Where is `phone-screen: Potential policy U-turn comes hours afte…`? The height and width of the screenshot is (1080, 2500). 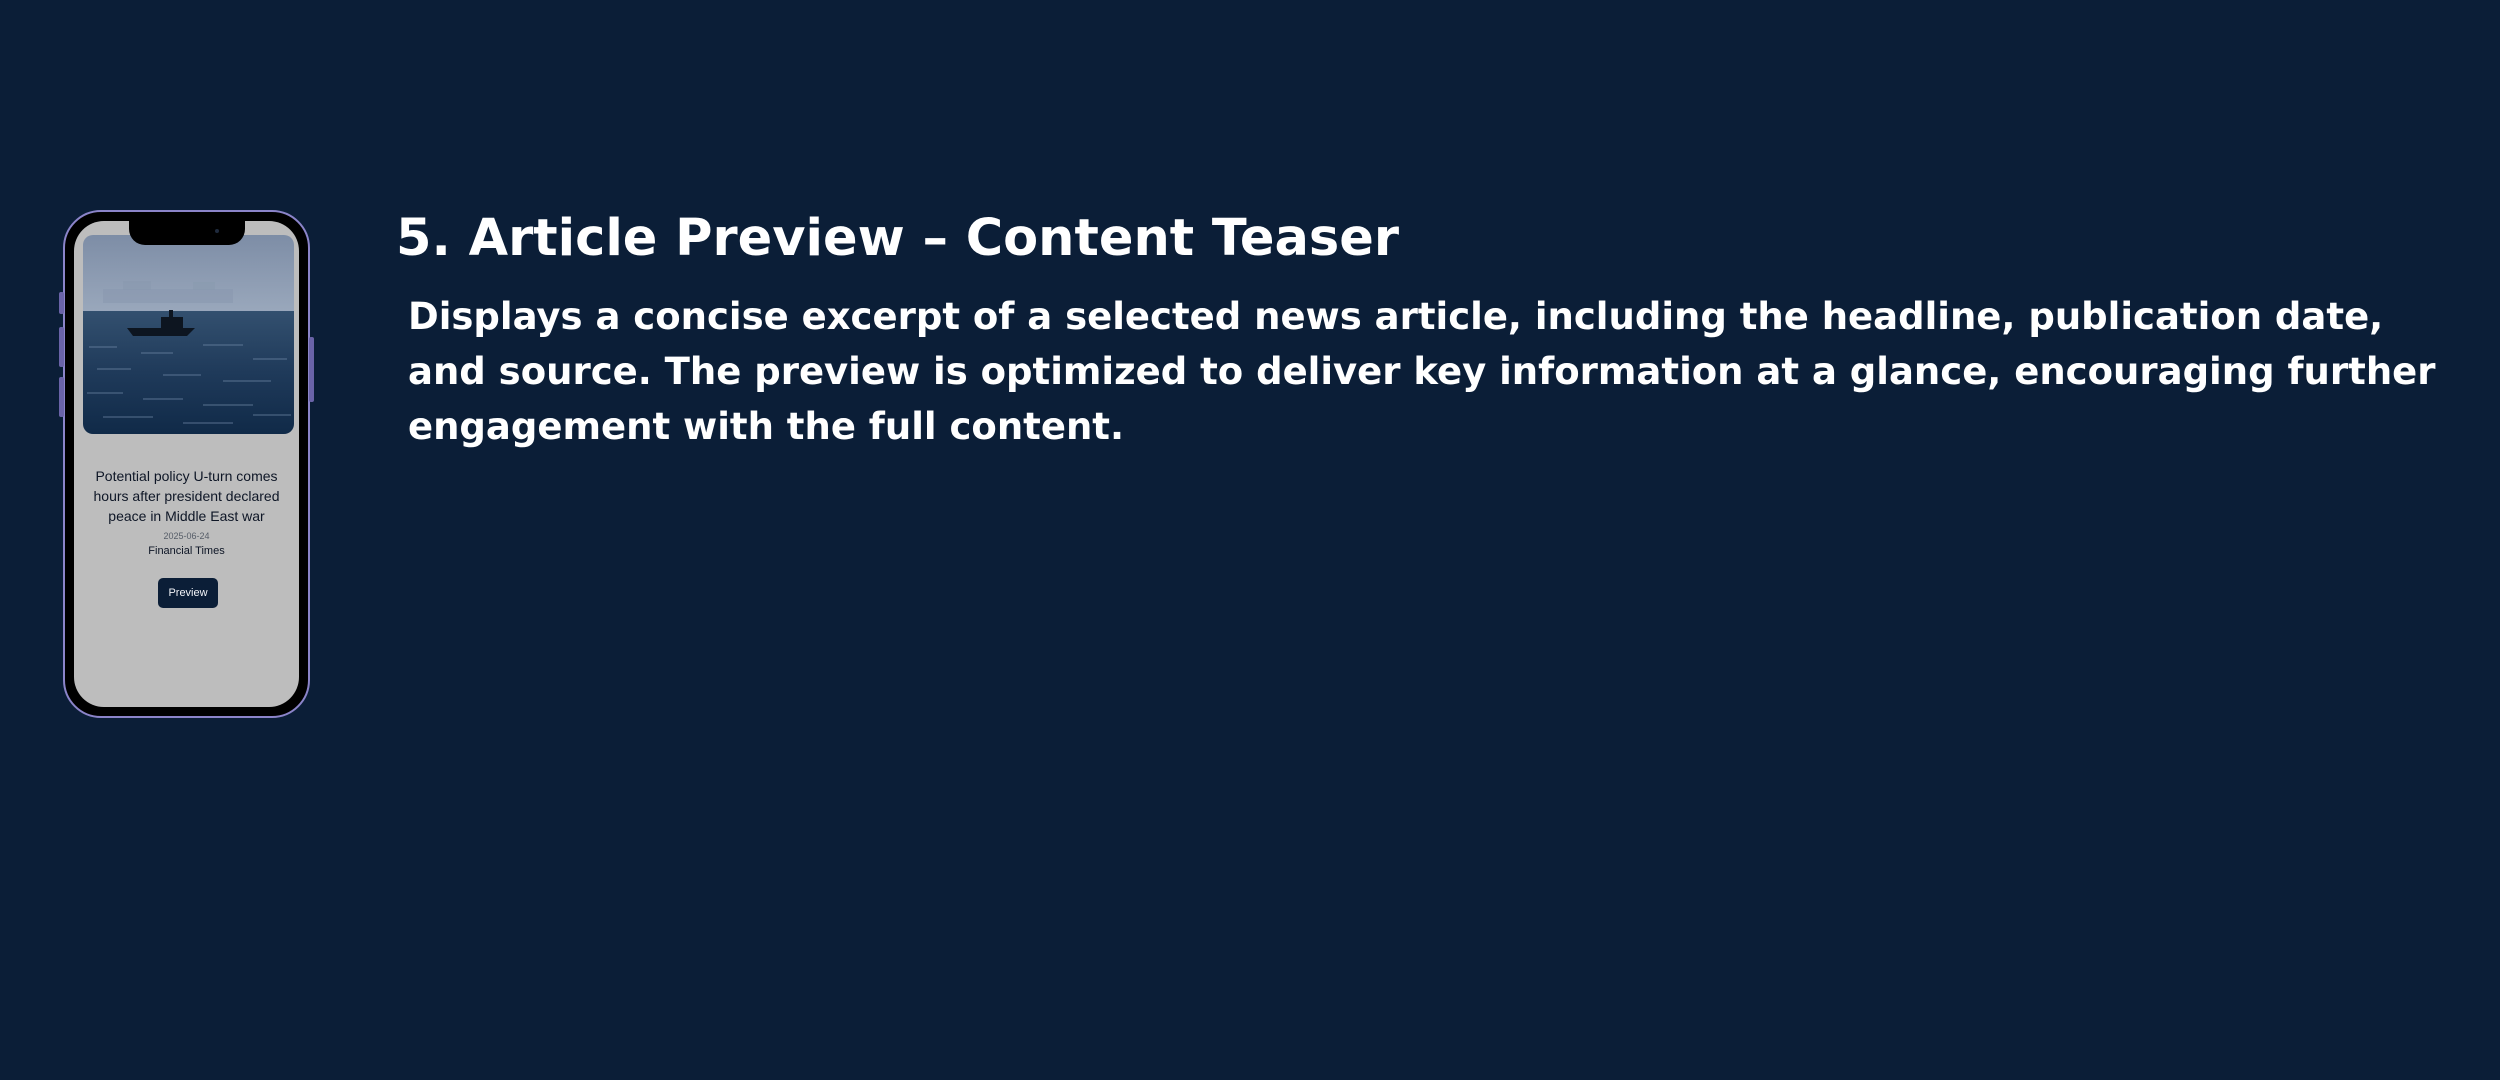 phone-screen: Potential policy U-turn comes hours afte… is located at coordinates (186, 464).